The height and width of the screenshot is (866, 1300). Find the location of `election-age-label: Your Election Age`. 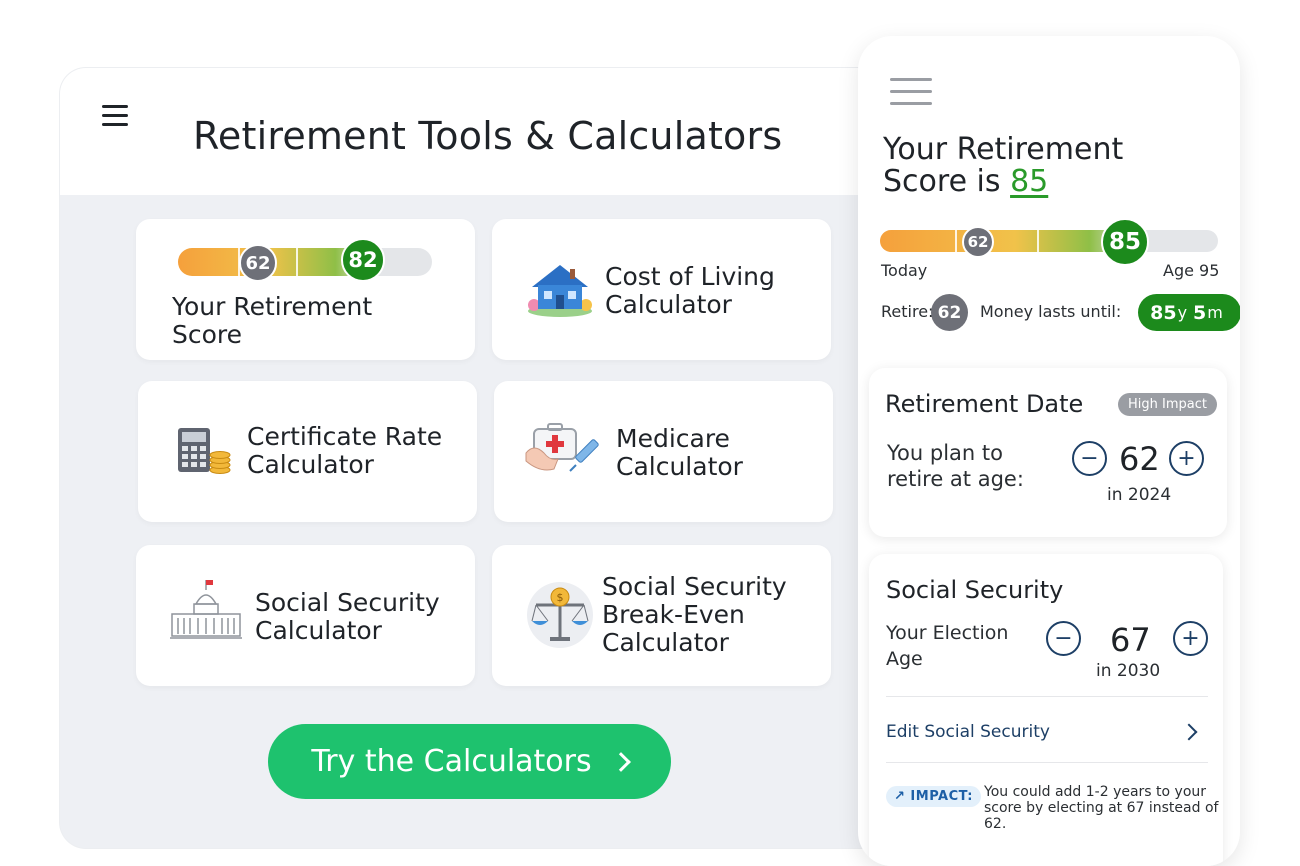

election-age-label: Your Election Age is located at coordinates (947, 646).